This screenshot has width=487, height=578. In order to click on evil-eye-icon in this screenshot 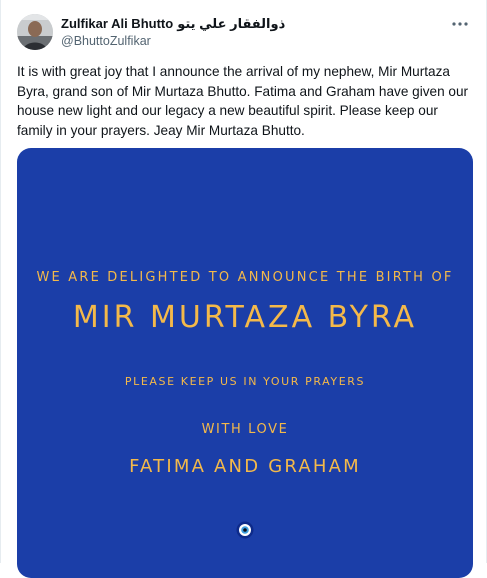, I will do `click(245, 530)`.